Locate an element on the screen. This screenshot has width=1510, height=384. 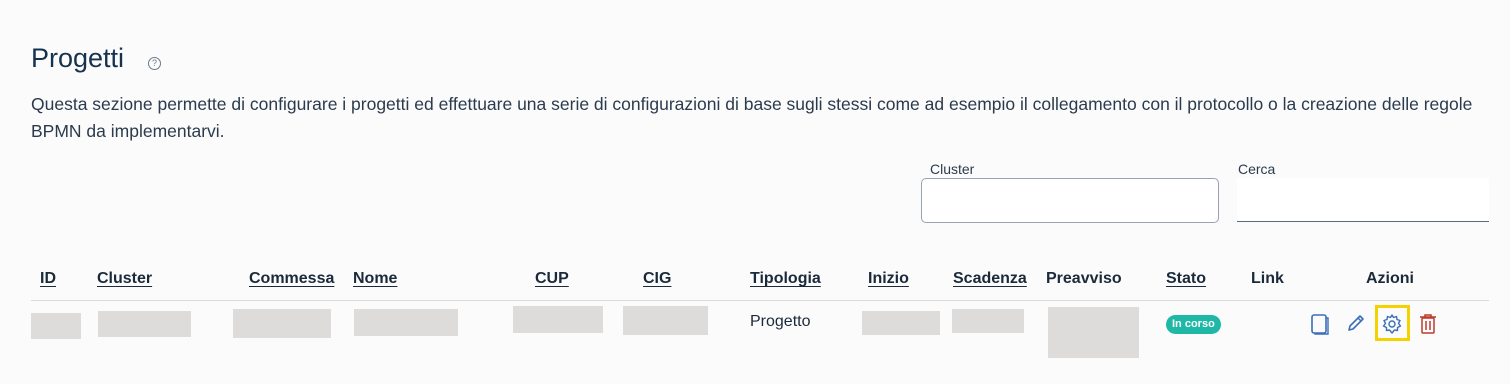
redacted-cup-cell is located at coordinates (558, 319).